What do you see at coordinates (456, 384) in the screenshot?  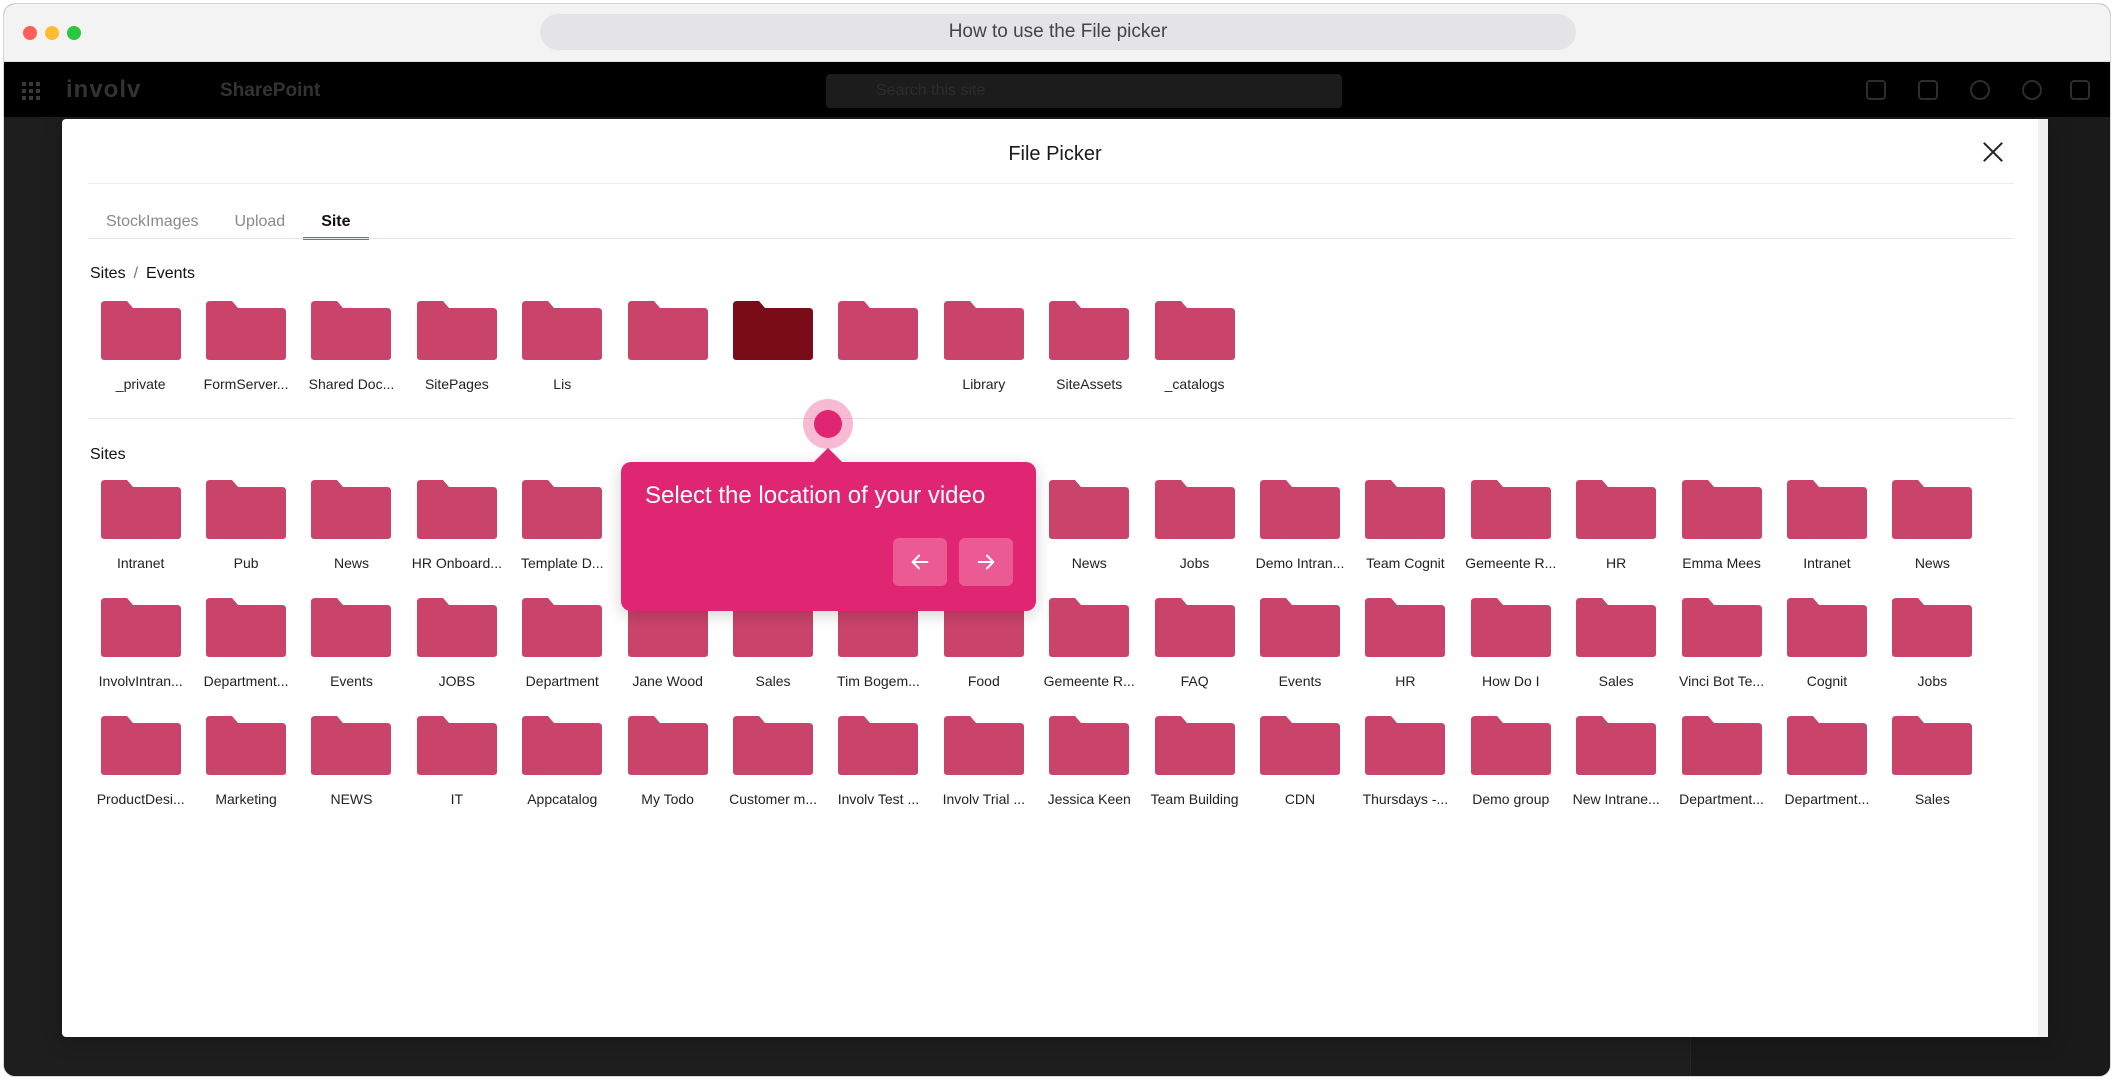 I see `folder-label: SitePages` at bounding box center [456, 384].